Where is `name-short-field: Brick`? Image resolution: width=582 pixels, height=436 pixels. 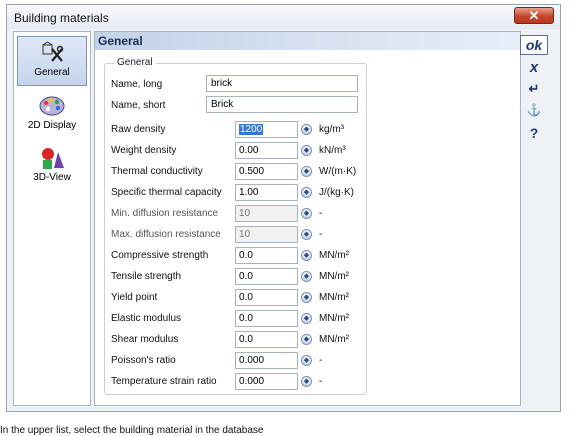
name-short-field: Brick is located at coordinates (282, 104).